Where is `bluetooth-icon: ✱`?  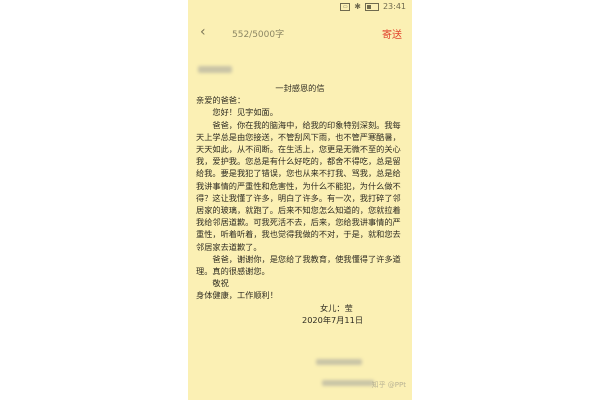 bluetooth-icon: ✱ is located at coordinates (357, 6).